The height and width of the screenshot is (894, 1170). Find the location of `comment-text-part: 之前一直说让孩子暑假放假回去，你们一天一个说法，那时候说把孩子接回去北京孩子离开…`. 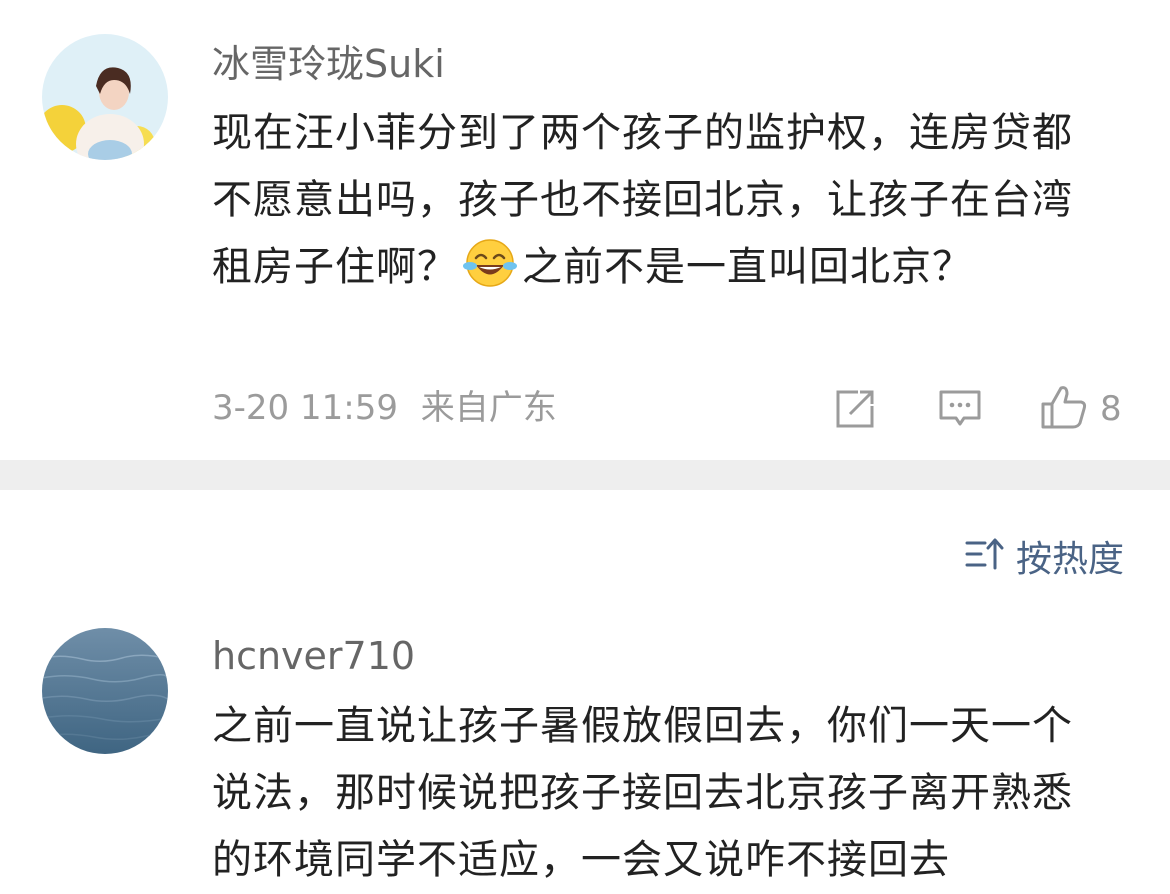

comment-text-part: 之前一直说让孩子暑假放假回去，你们一天一个说法，那时候说把孩子接回去北京孩子离开… is located at coordinates (642, 793).